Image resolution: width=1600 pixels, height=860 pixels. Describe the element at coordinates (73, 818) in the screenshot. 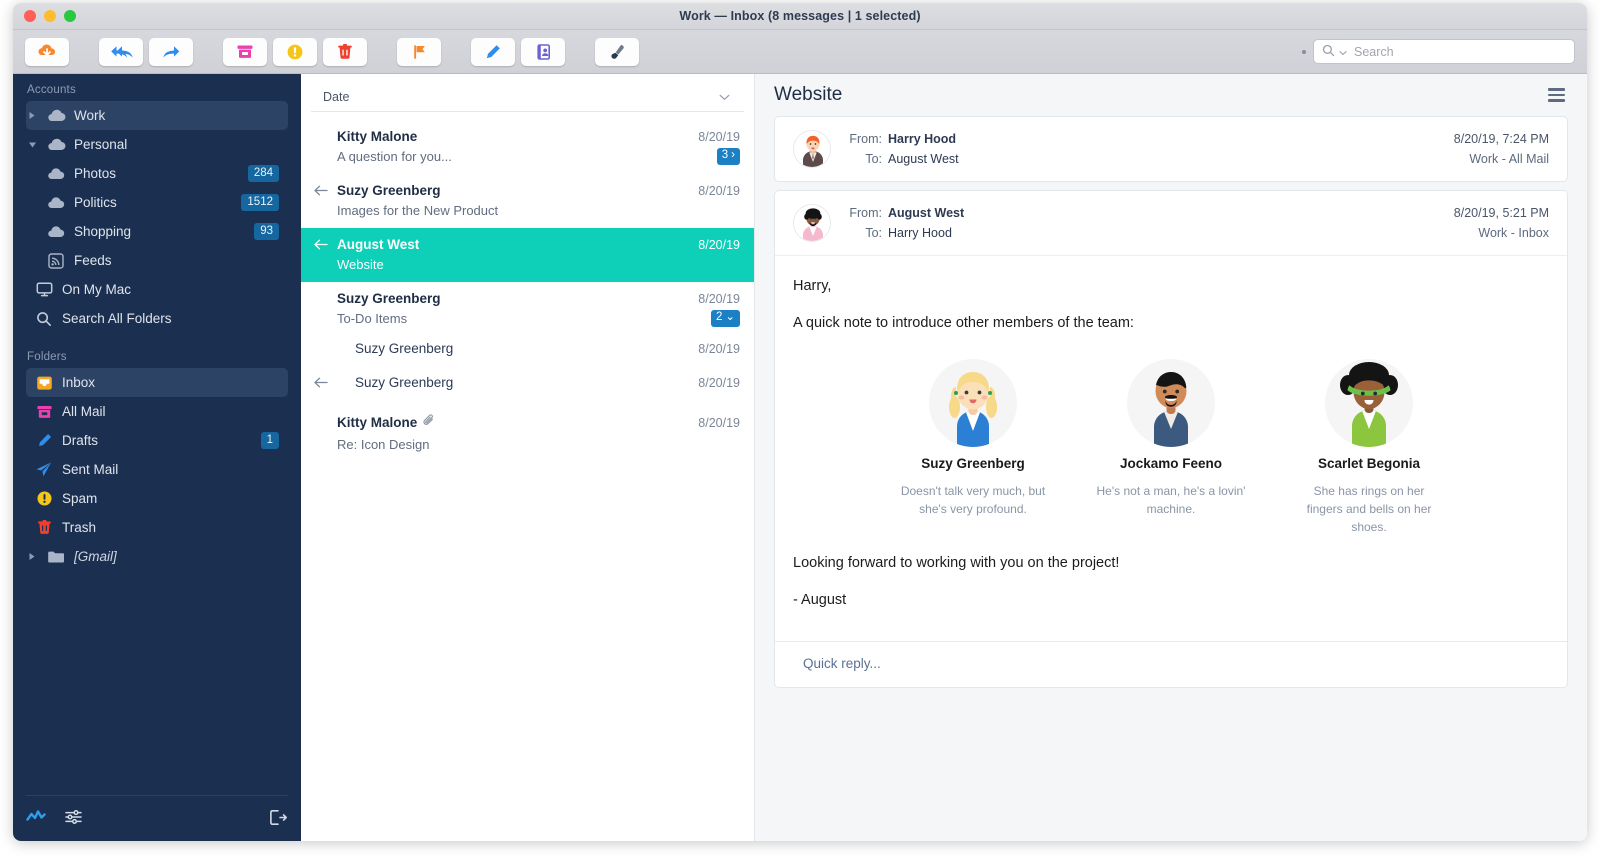

I see `filter-sliders-icon` at that location.